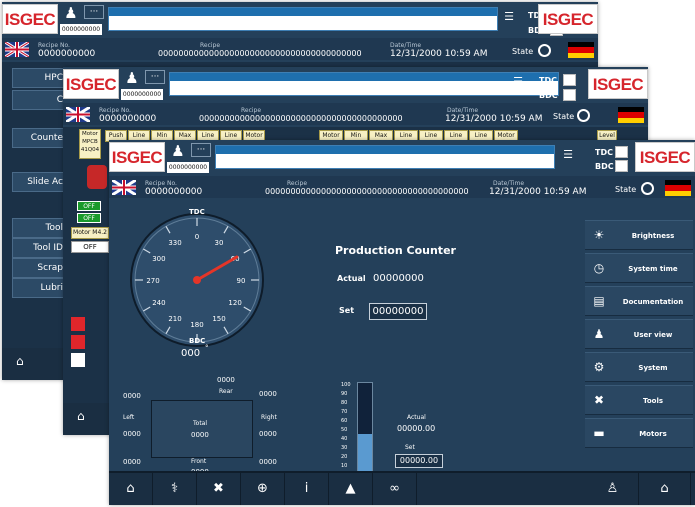 This screenshot has width=695, height=507. Describe the element at coordinates (621, 166) in the screenshot. I see `bdc-indicator` at that location.